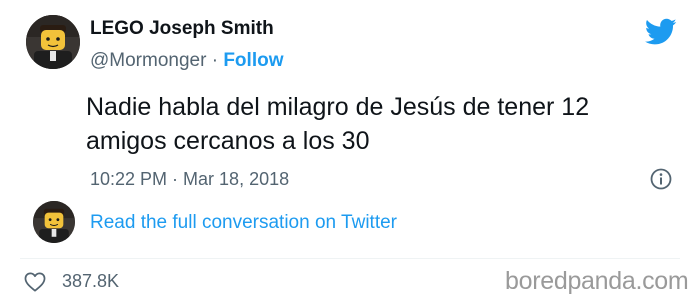 Image resolution: width=700 pixels, height=308 pixels. Describe the element at coordinates (189, 179) in the screenshot. I see `tweet-timestamp: 10:22 PM · Mar 18, 2018` at that location.